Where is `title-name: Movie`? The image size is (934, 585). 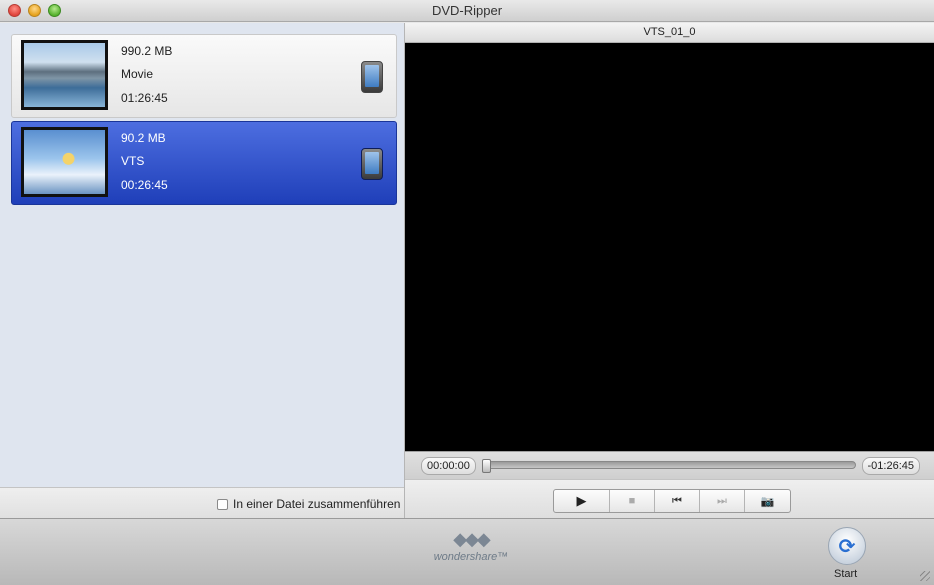 title-name: Movie is located at coordinates (137, 74).